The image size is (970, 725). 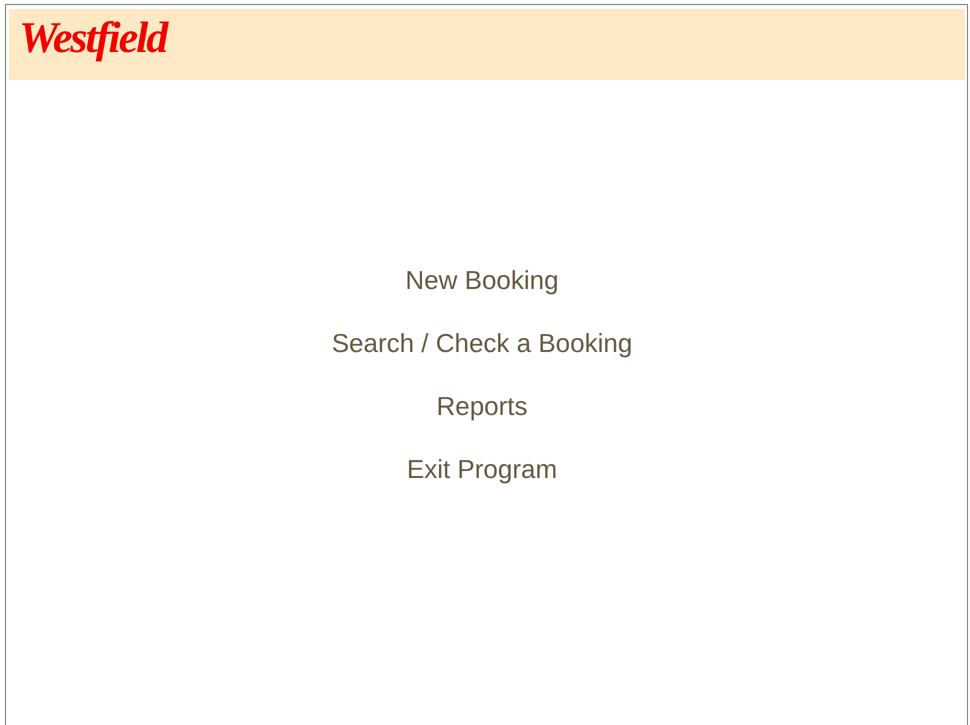 What do you see at coordinates (92, 38) in the screenshot?
I see `logo: Westfield` at bounding box center [92, 38].